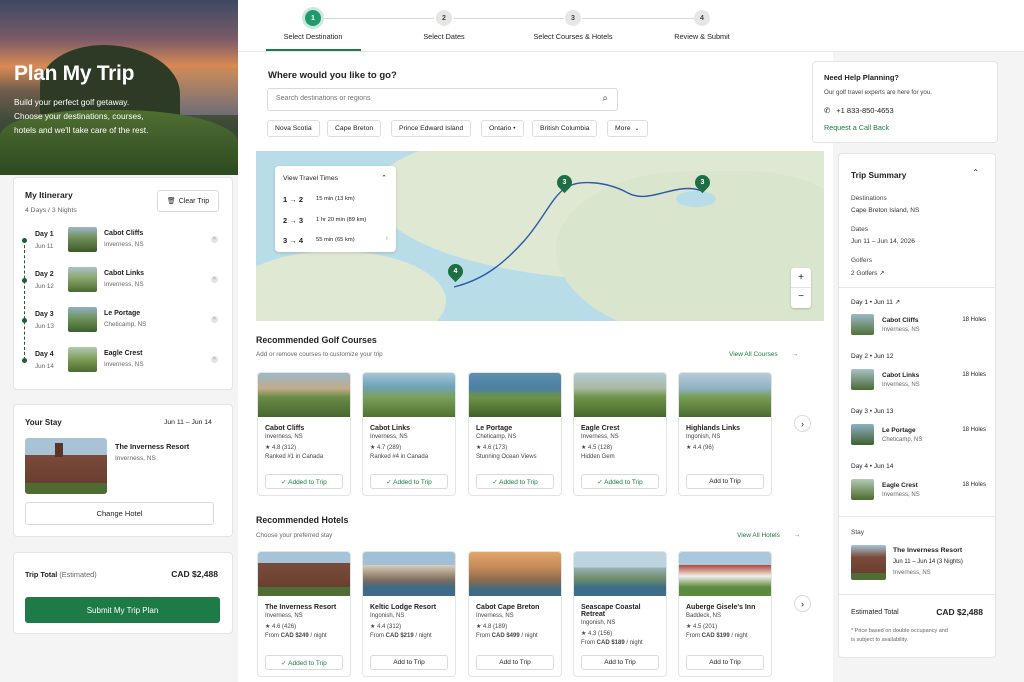  I want to click on search-input, so click(426, 98).